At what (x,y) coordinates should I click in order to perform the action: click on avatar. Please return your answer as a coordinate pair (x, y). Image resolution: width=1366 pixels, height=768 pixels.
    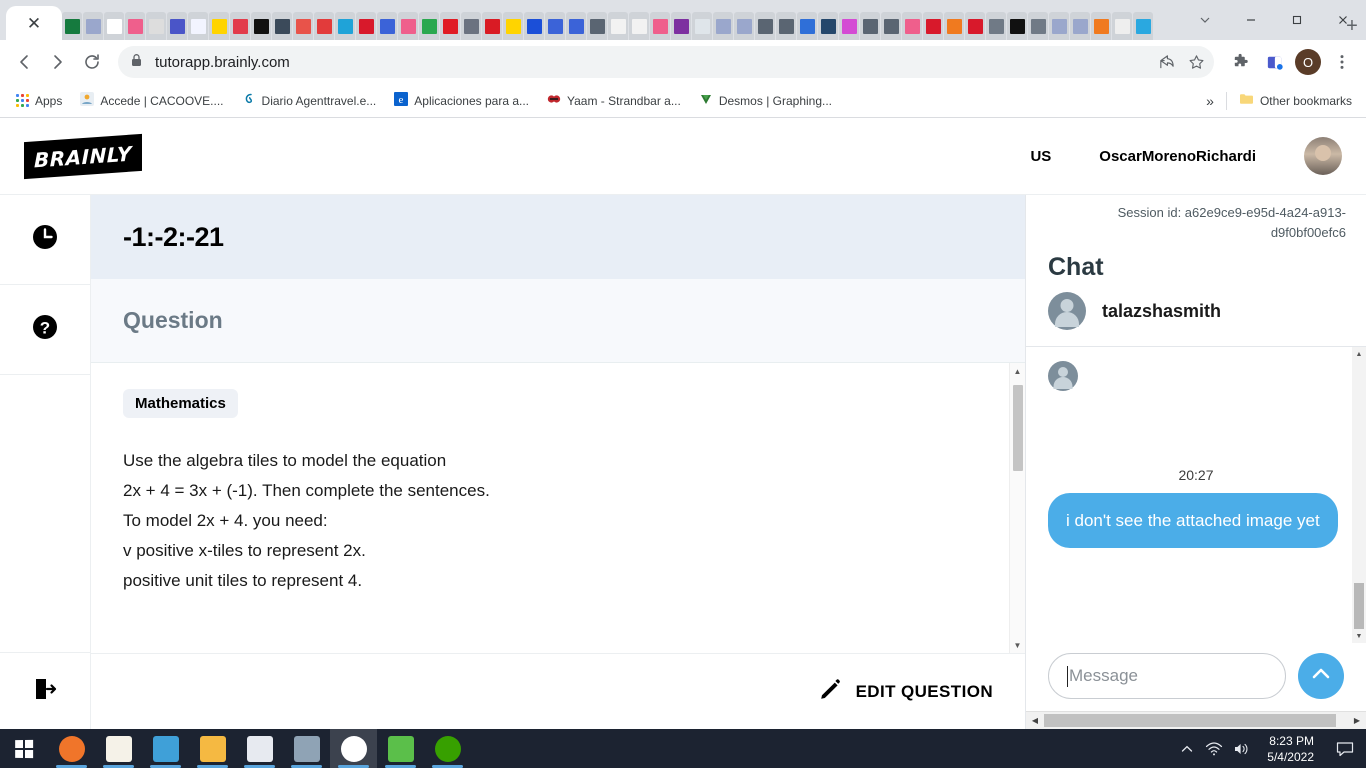
    Looking at the image, I should click on (1323, 156).